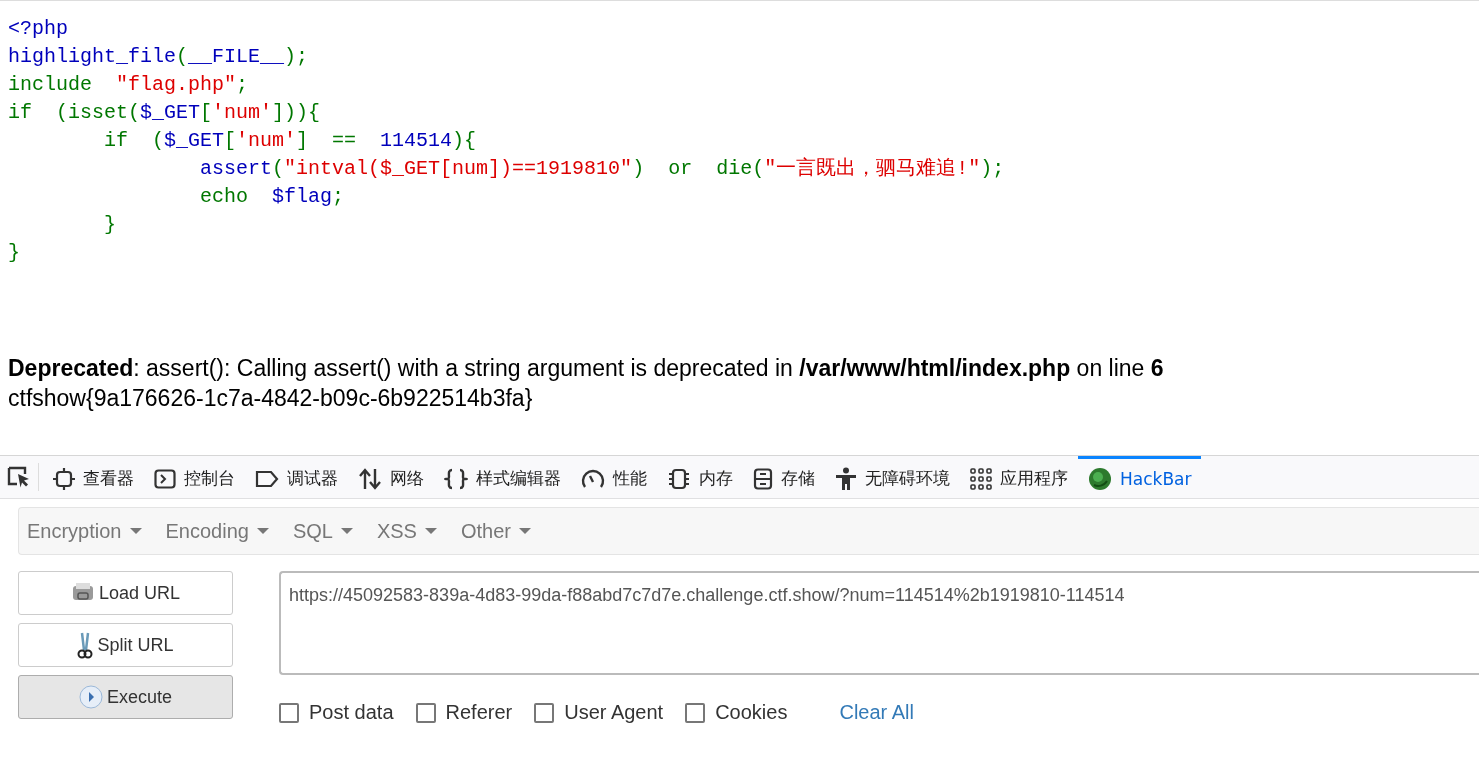 This screenshot has width=1479, height=784. I want to click on devtools-tab: 样式编辑器, so click(502, 477).